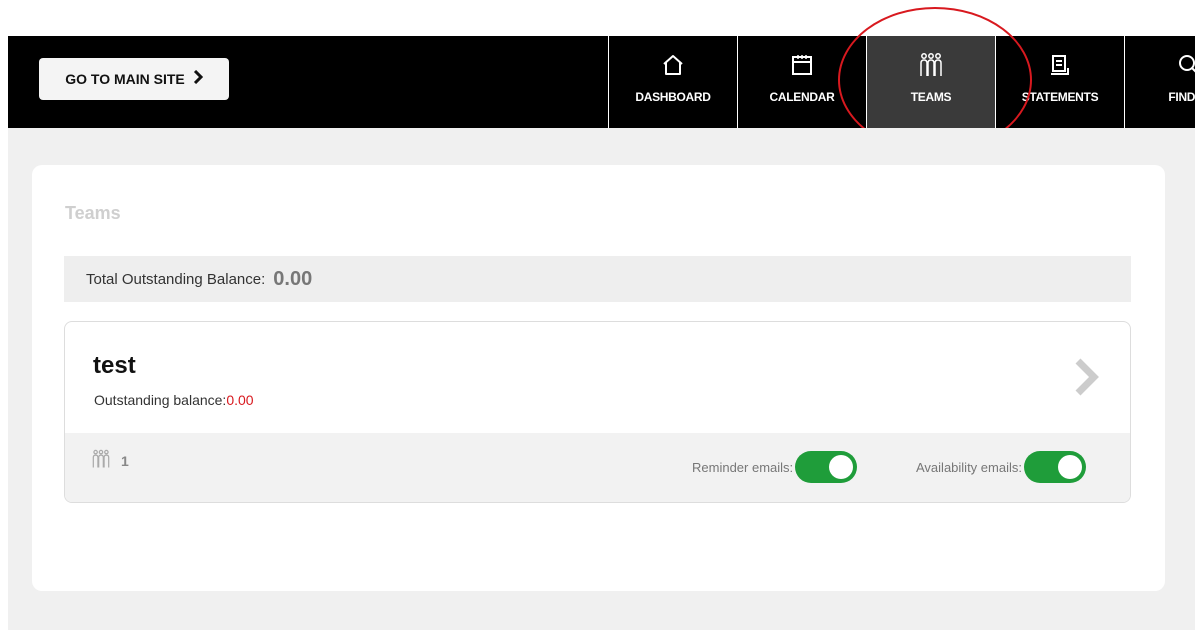  I want to click on member-count: 1, so click(110, 460).